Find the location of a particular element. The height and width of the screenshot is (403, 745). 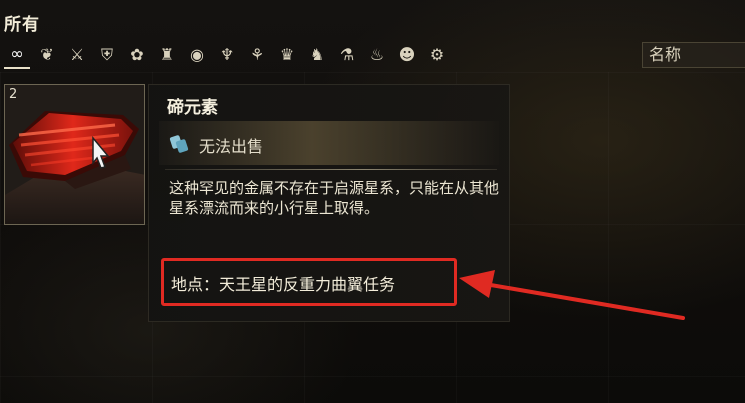

filter-tab-helmet: ♜ is located at coordinates (167, 55).